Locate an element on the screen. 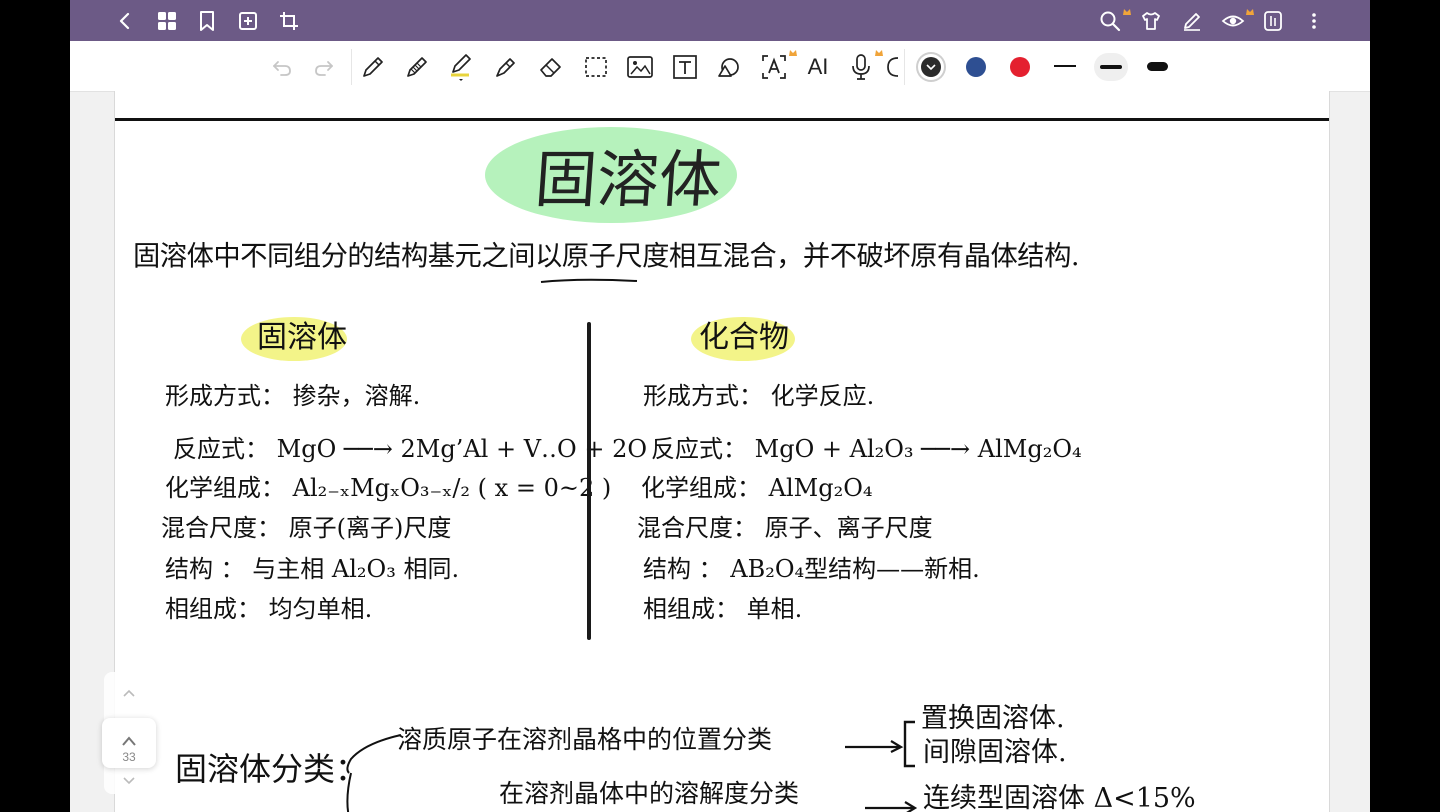  shirt-icon is located at coordinates (1151, 21).